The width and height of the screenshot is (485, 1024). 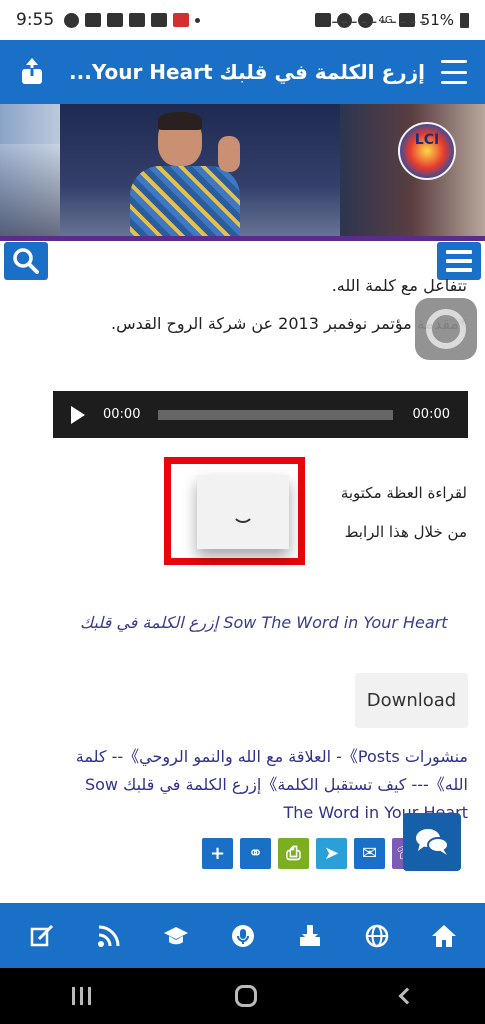 I want to click on side-menu-button, so click(x=459, y=261).